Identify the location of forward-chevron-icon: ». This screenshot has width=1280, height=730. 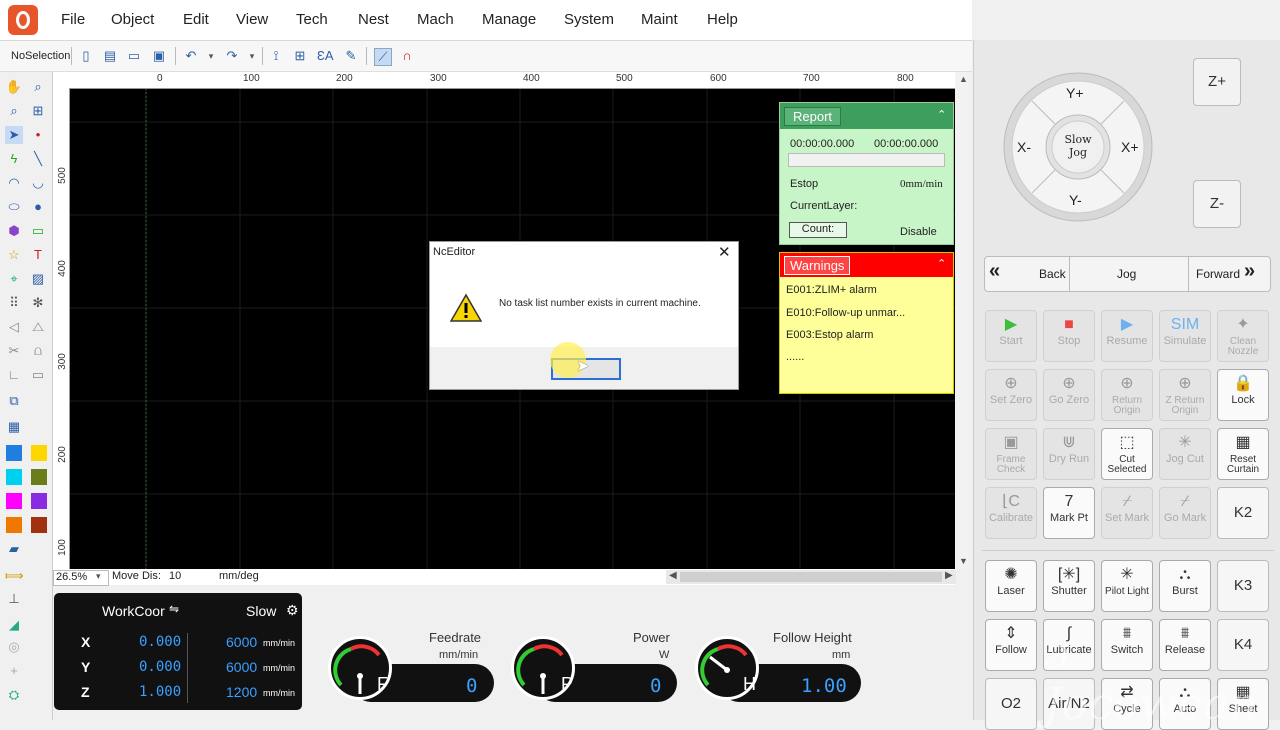
(1249, 271).